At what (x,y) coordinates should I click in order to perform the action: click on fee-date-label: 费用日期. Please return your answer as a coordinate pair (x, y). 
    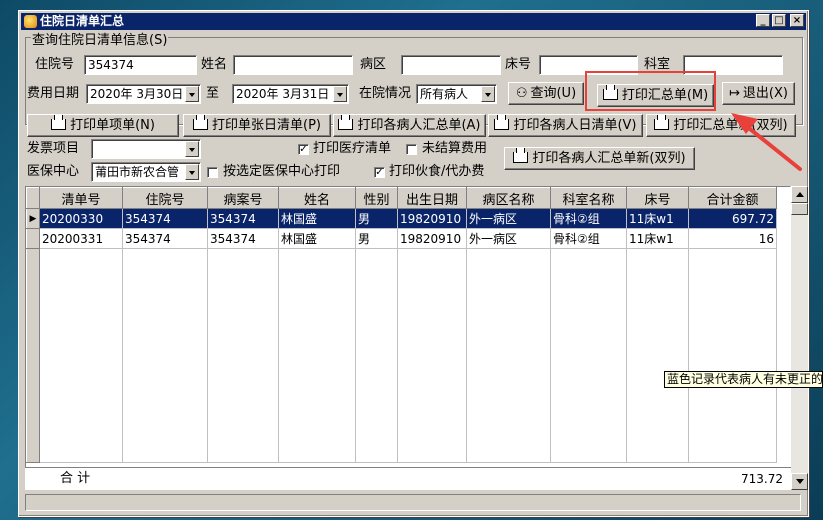
    Looking at the image, I should click on (53, 93).